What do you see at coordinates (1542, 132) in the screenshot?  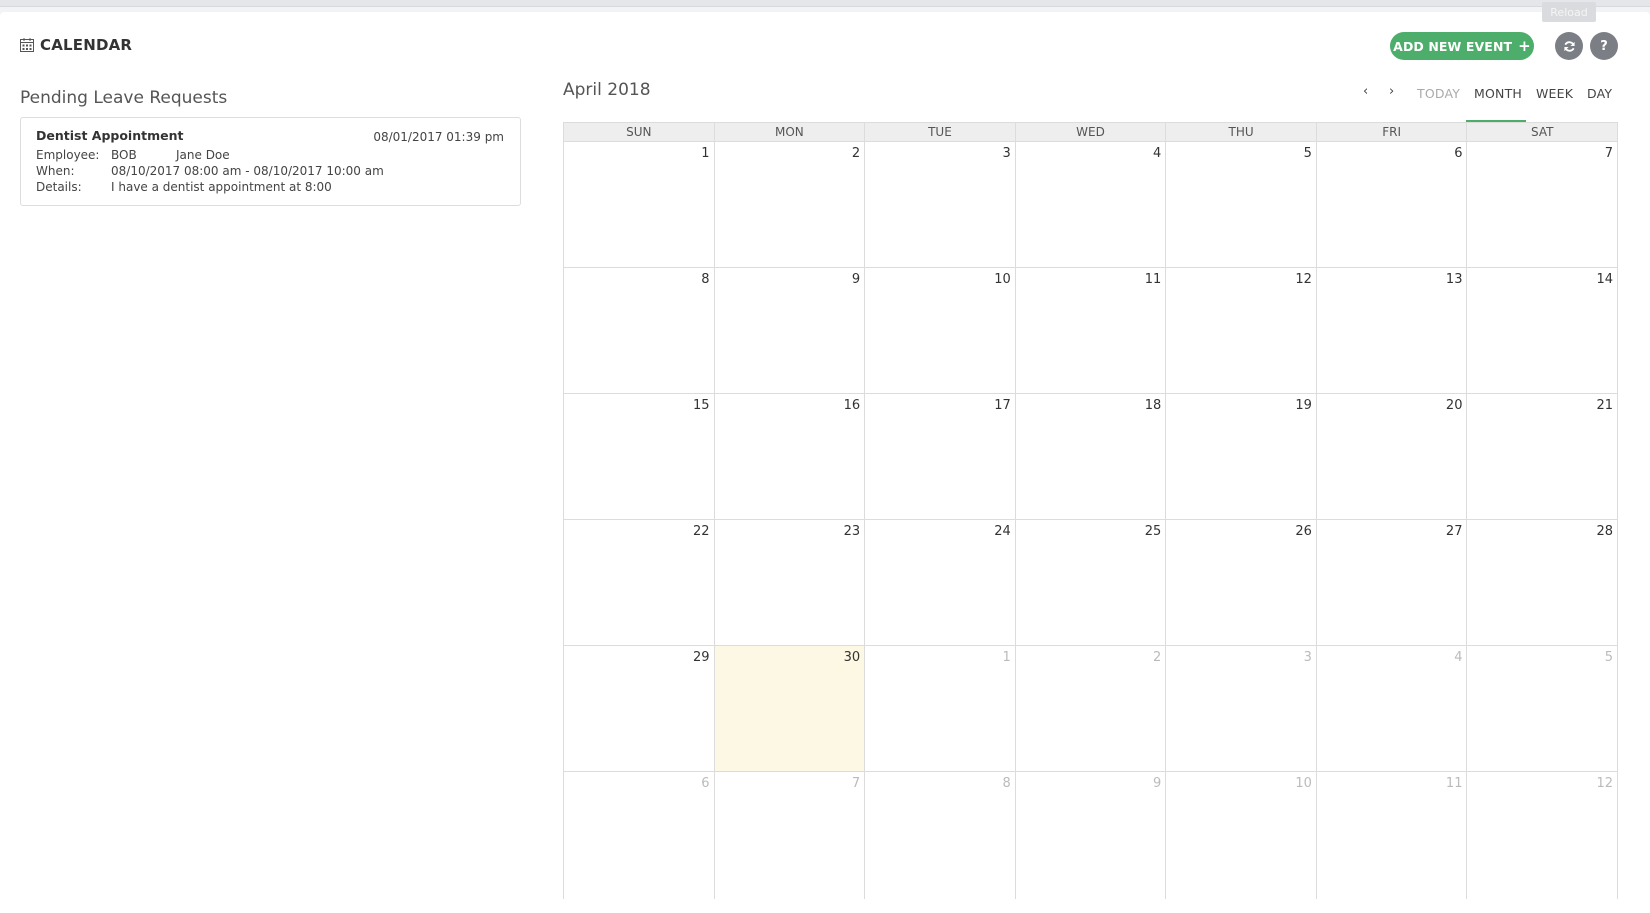 I see `weekday-header-cell: SAT` at bounding box center [1542, 132].